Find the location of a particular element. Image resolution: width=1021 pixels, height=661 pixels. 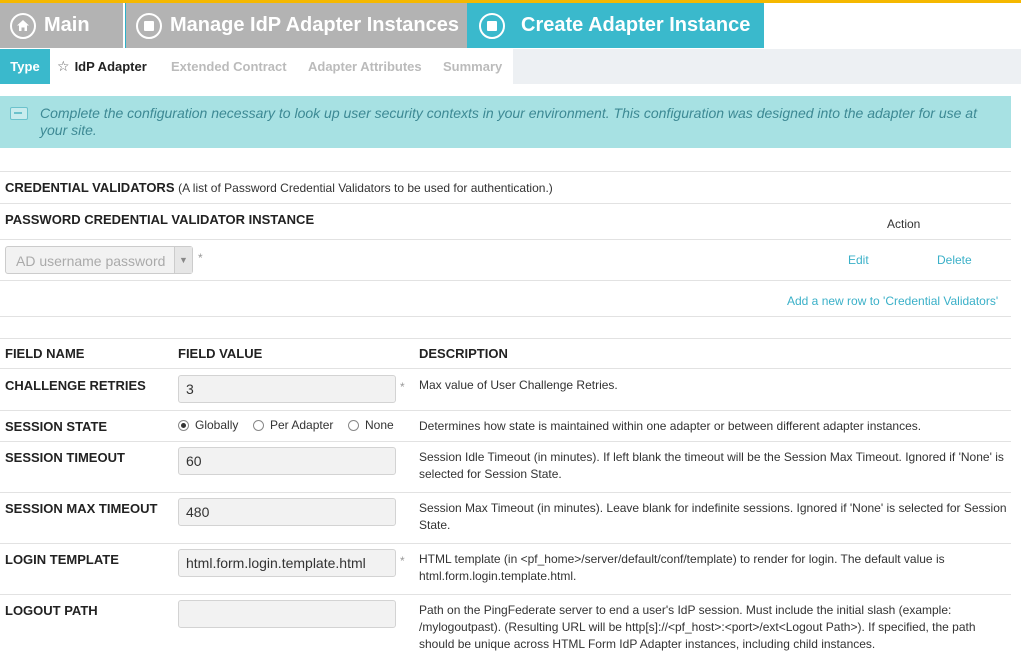

session-state-per-adapter-radio: Per Adapter is located at coordinates (293, 425).